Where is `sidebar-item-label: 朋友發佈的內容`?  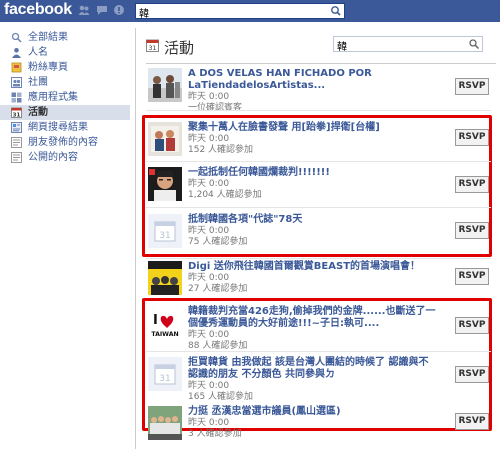 sidebar-item-label: 朋友發佈的內容 is located at coordinates (63, 142).